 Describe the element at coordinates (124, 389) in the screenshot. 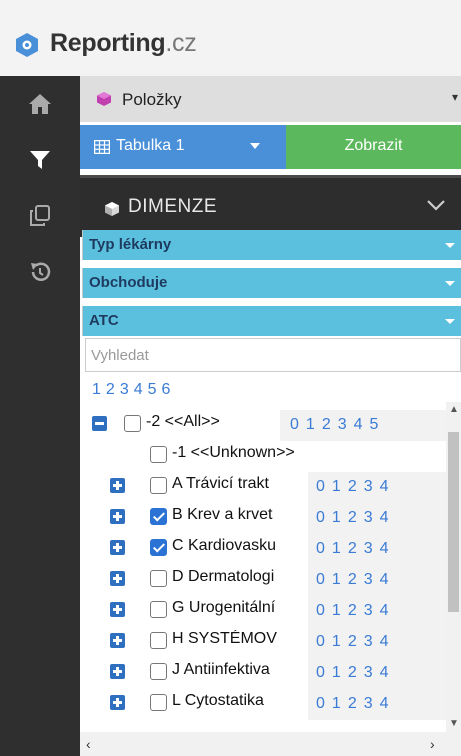

I see `level-link-3: 3` at that location.